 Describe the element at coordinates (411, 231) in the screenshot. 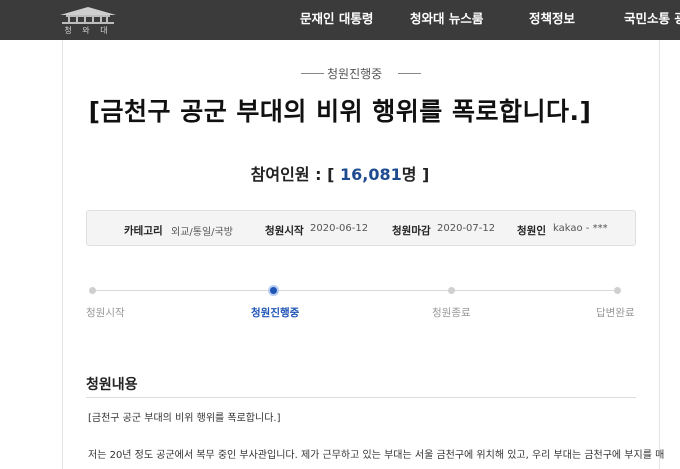

I see `end-date-label: 청원마감` at that location.